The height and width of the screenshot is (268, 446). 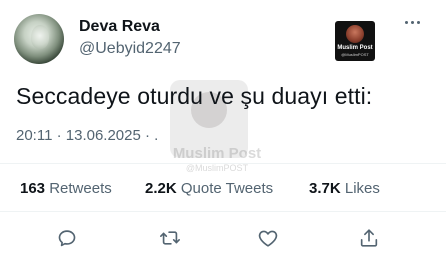 I want to click on quote-tweets-label: Quote Tweets, so click(x=227, y=188).